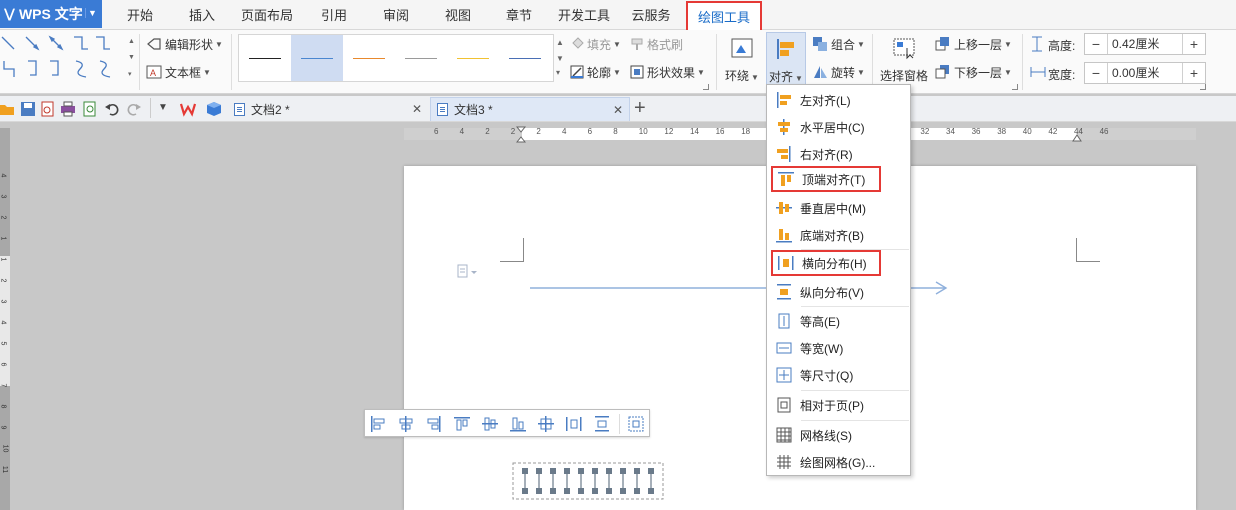  I want to click on scroll-up-icon: ▲, so click(560, 42).